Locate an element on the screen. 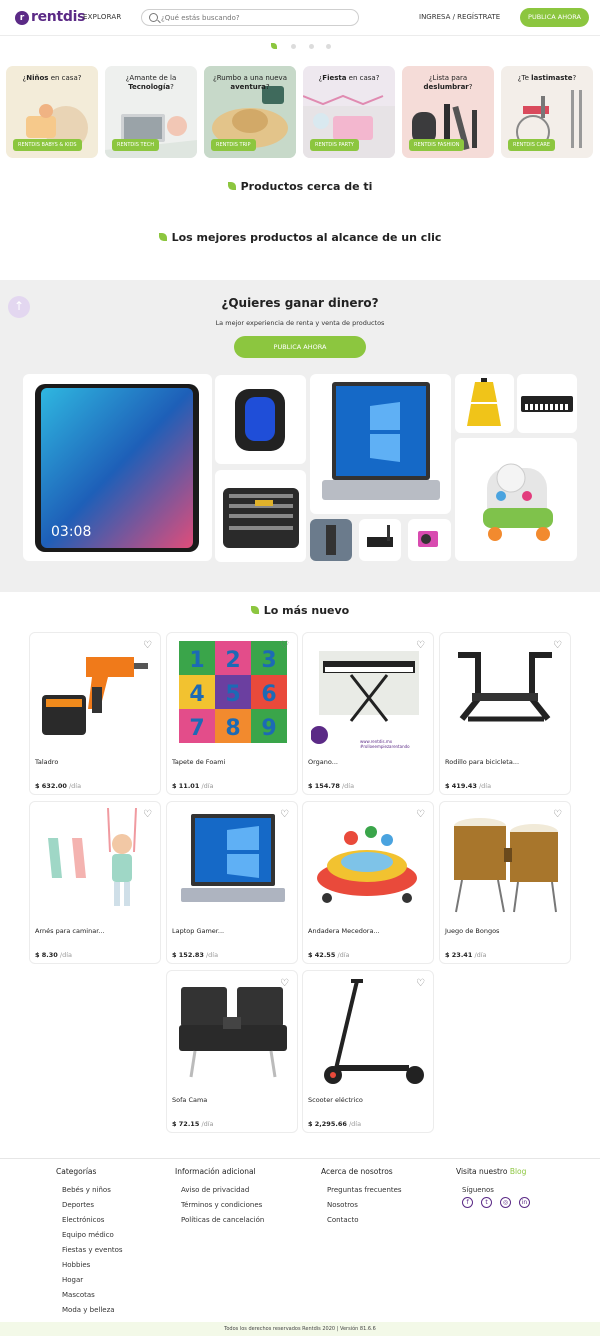  product-price: $ 632.00 /día is located at coordinates (58, 786).